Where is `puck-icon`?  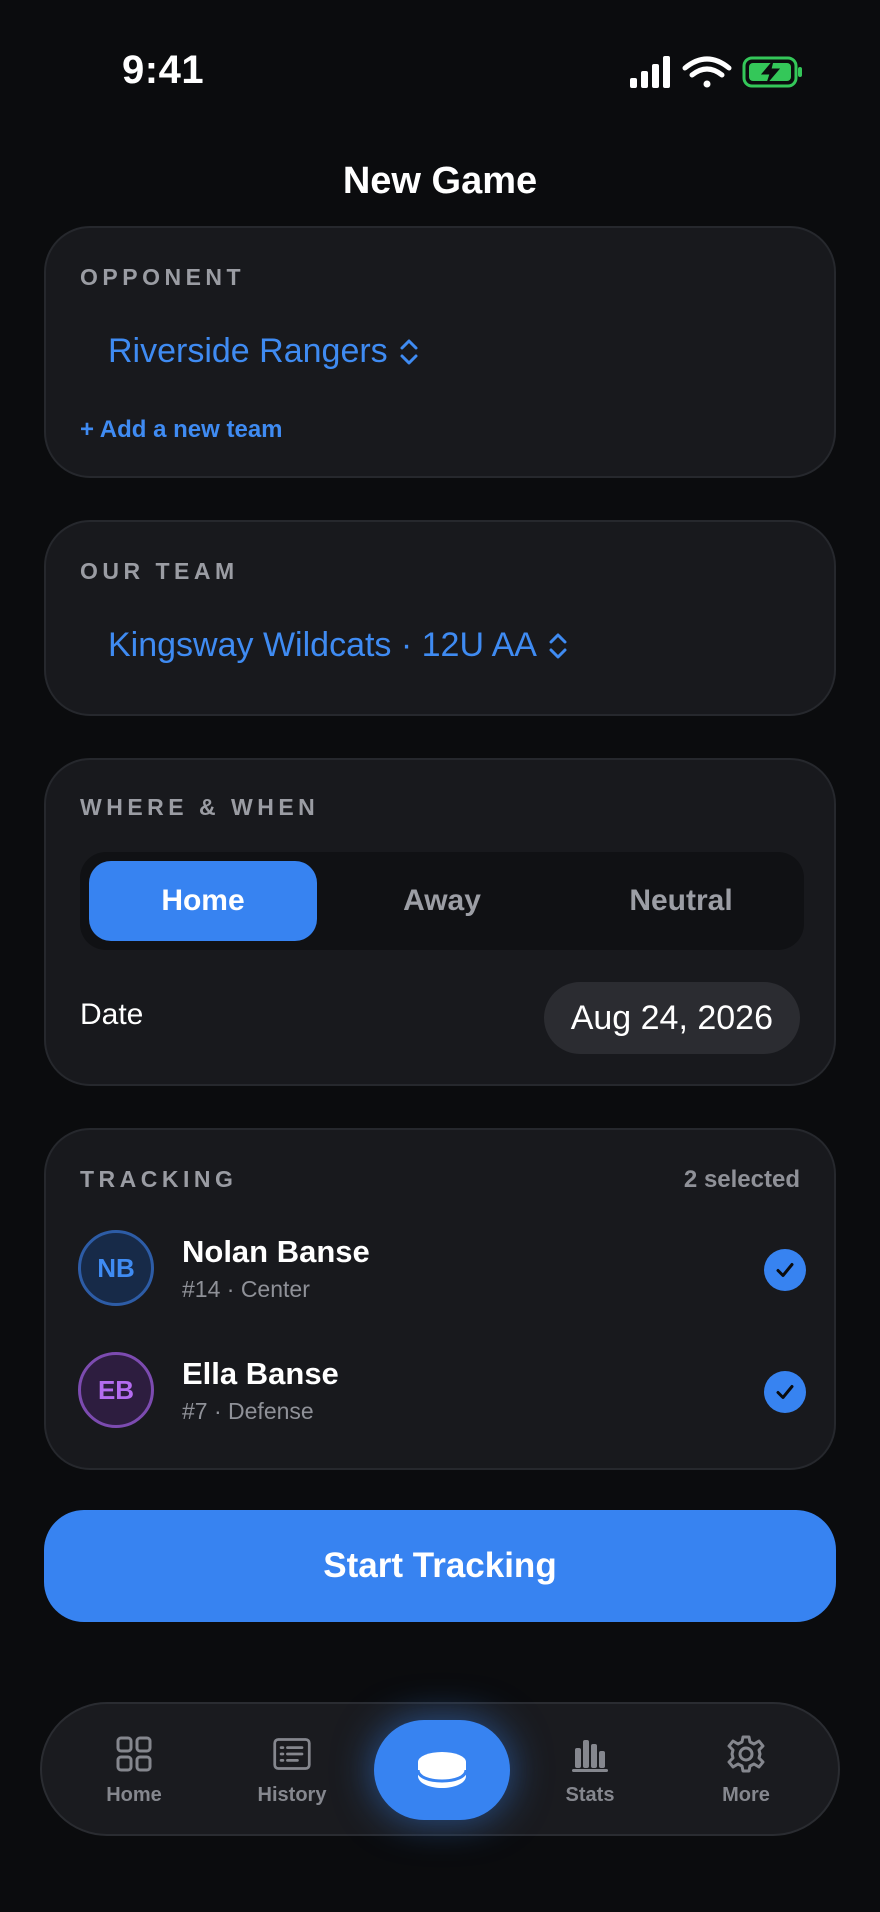
puck-icon is located at coordinates (442, 1770).